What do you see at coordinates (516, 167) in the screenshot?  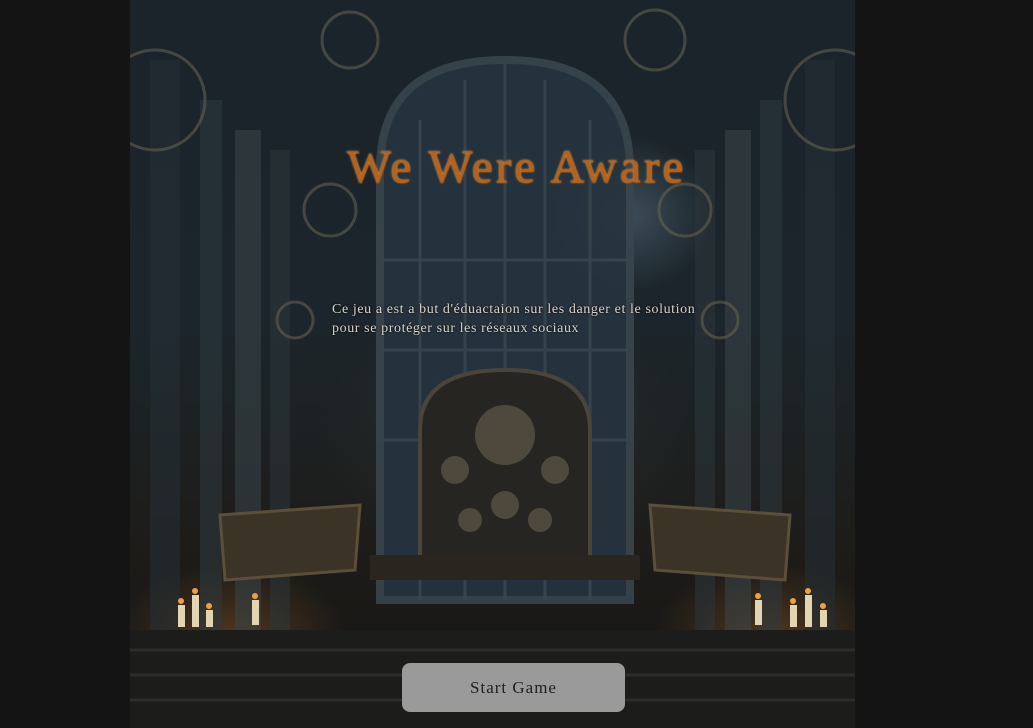 I see `game-title: We Were Aware` at bounding box center [516, 167].